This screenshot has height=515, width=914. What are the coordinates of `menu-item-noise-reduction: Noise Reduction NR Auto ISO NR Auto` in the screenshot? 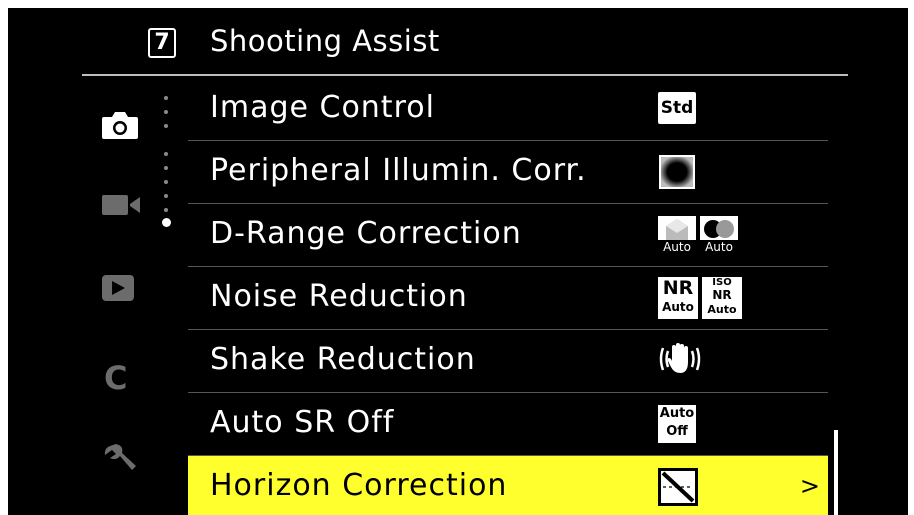 It's located at (508, 298).